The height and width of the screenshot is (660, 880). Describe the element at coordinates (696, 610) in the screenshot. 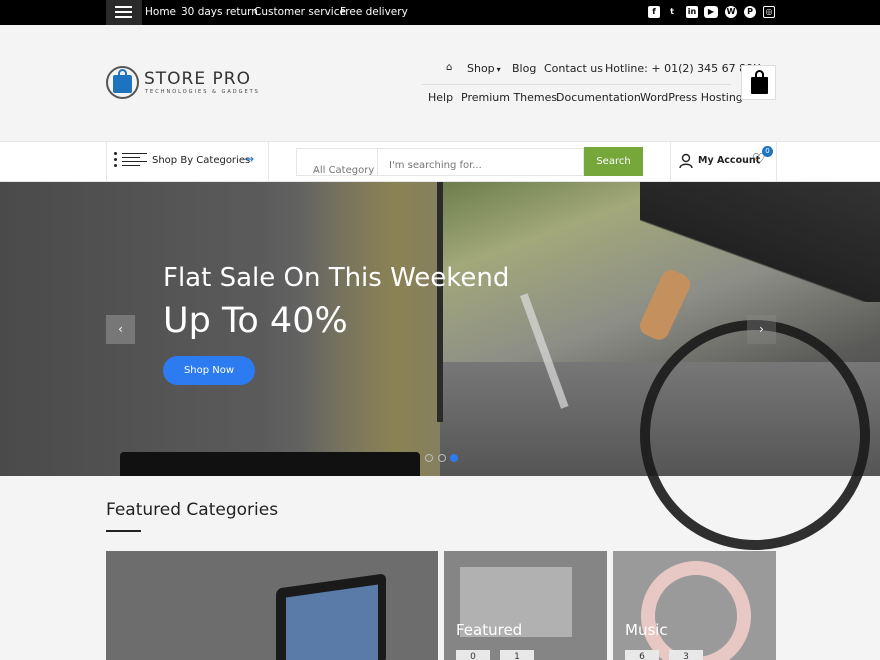

I see `headphones-image` at that location.